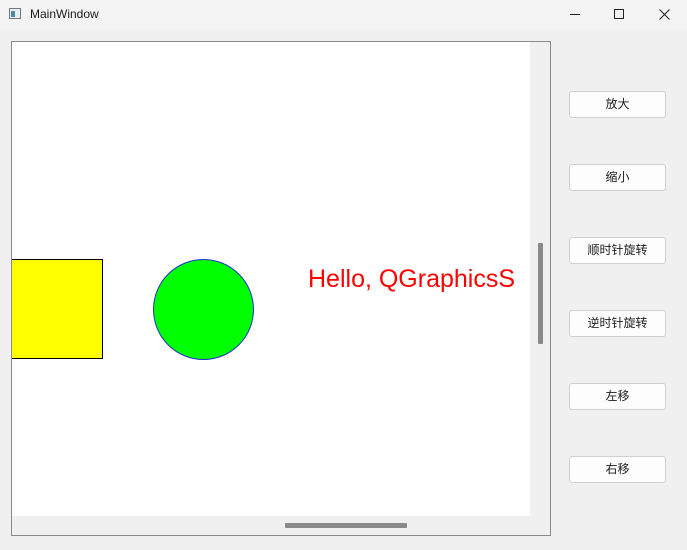 This screenshot has width=687, height=550. I want to click on rotate-counterclockwise-button: 逆时针旋转, so click(617, 323).